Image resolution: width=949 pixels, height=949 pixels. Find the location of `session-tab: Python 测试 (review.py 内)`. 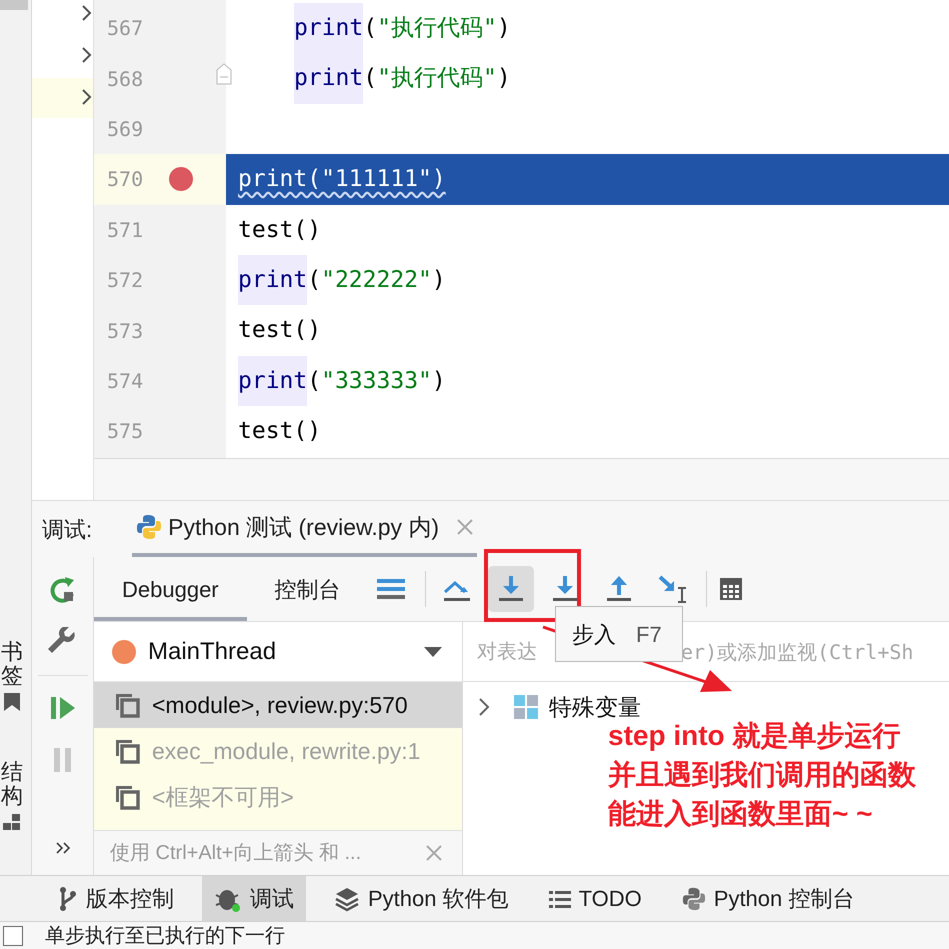

session-tab: Python 测试 (review.py 内) is located at coordinates (305, 529).